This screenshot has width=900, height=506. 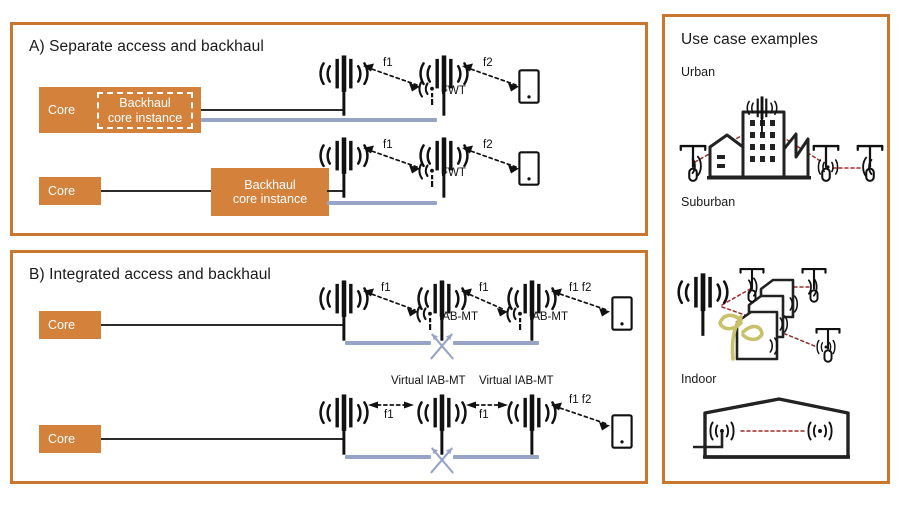 I want to click on link-label-f1-a2: f1, so click(x=388, y=145).